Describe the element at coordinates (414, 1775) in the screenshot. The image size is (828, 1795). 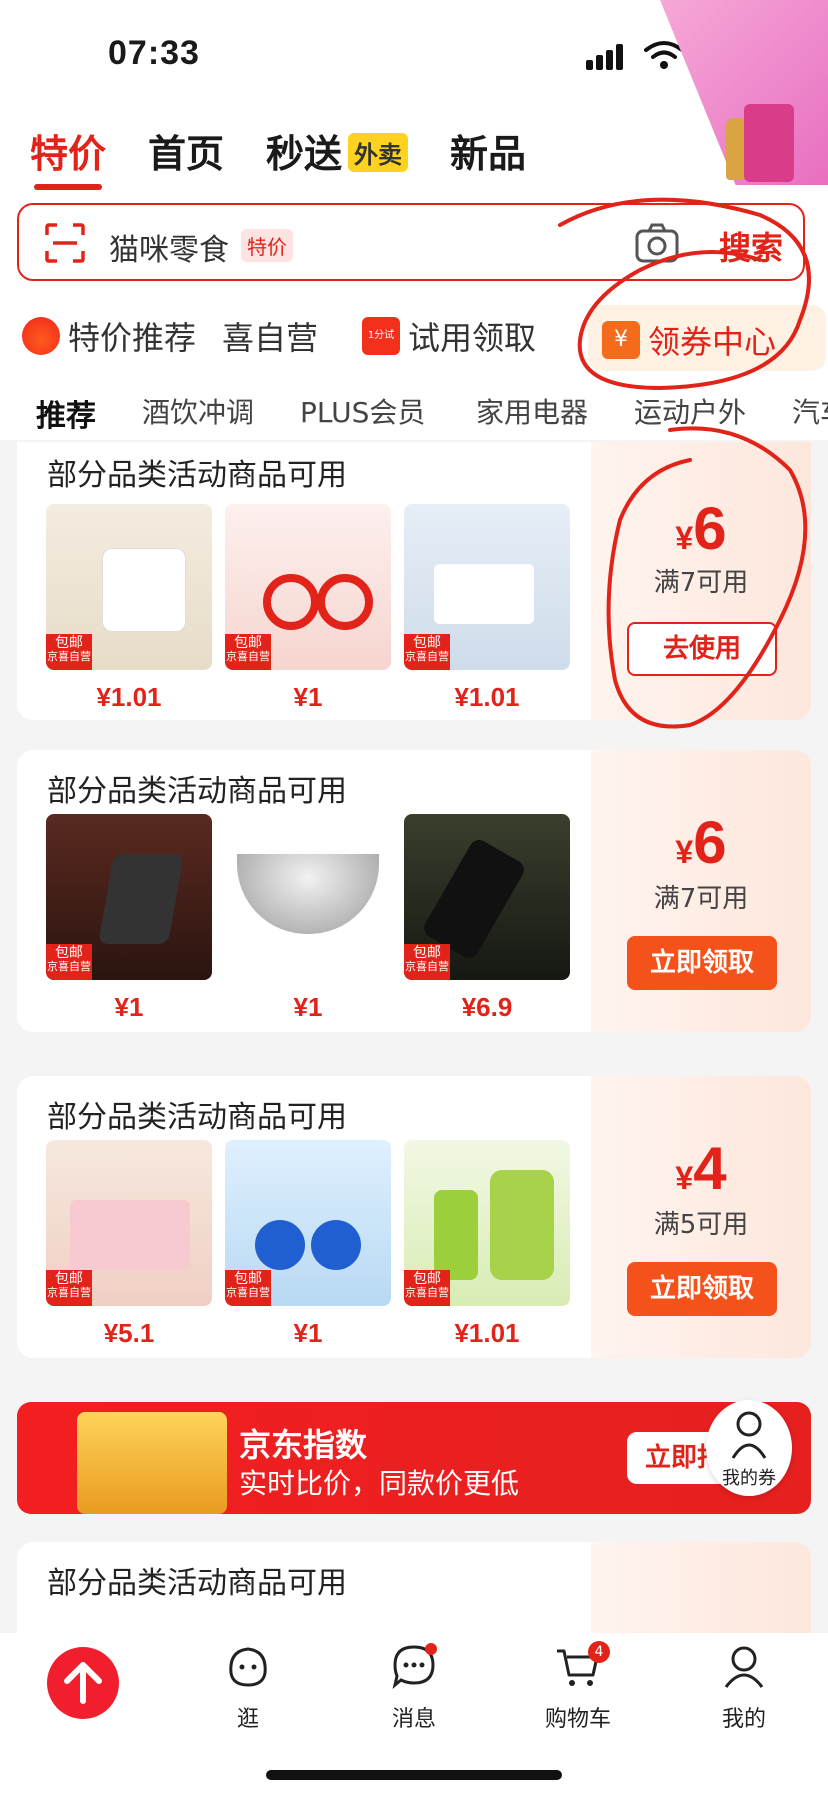
I see `home-indicator` at that location.